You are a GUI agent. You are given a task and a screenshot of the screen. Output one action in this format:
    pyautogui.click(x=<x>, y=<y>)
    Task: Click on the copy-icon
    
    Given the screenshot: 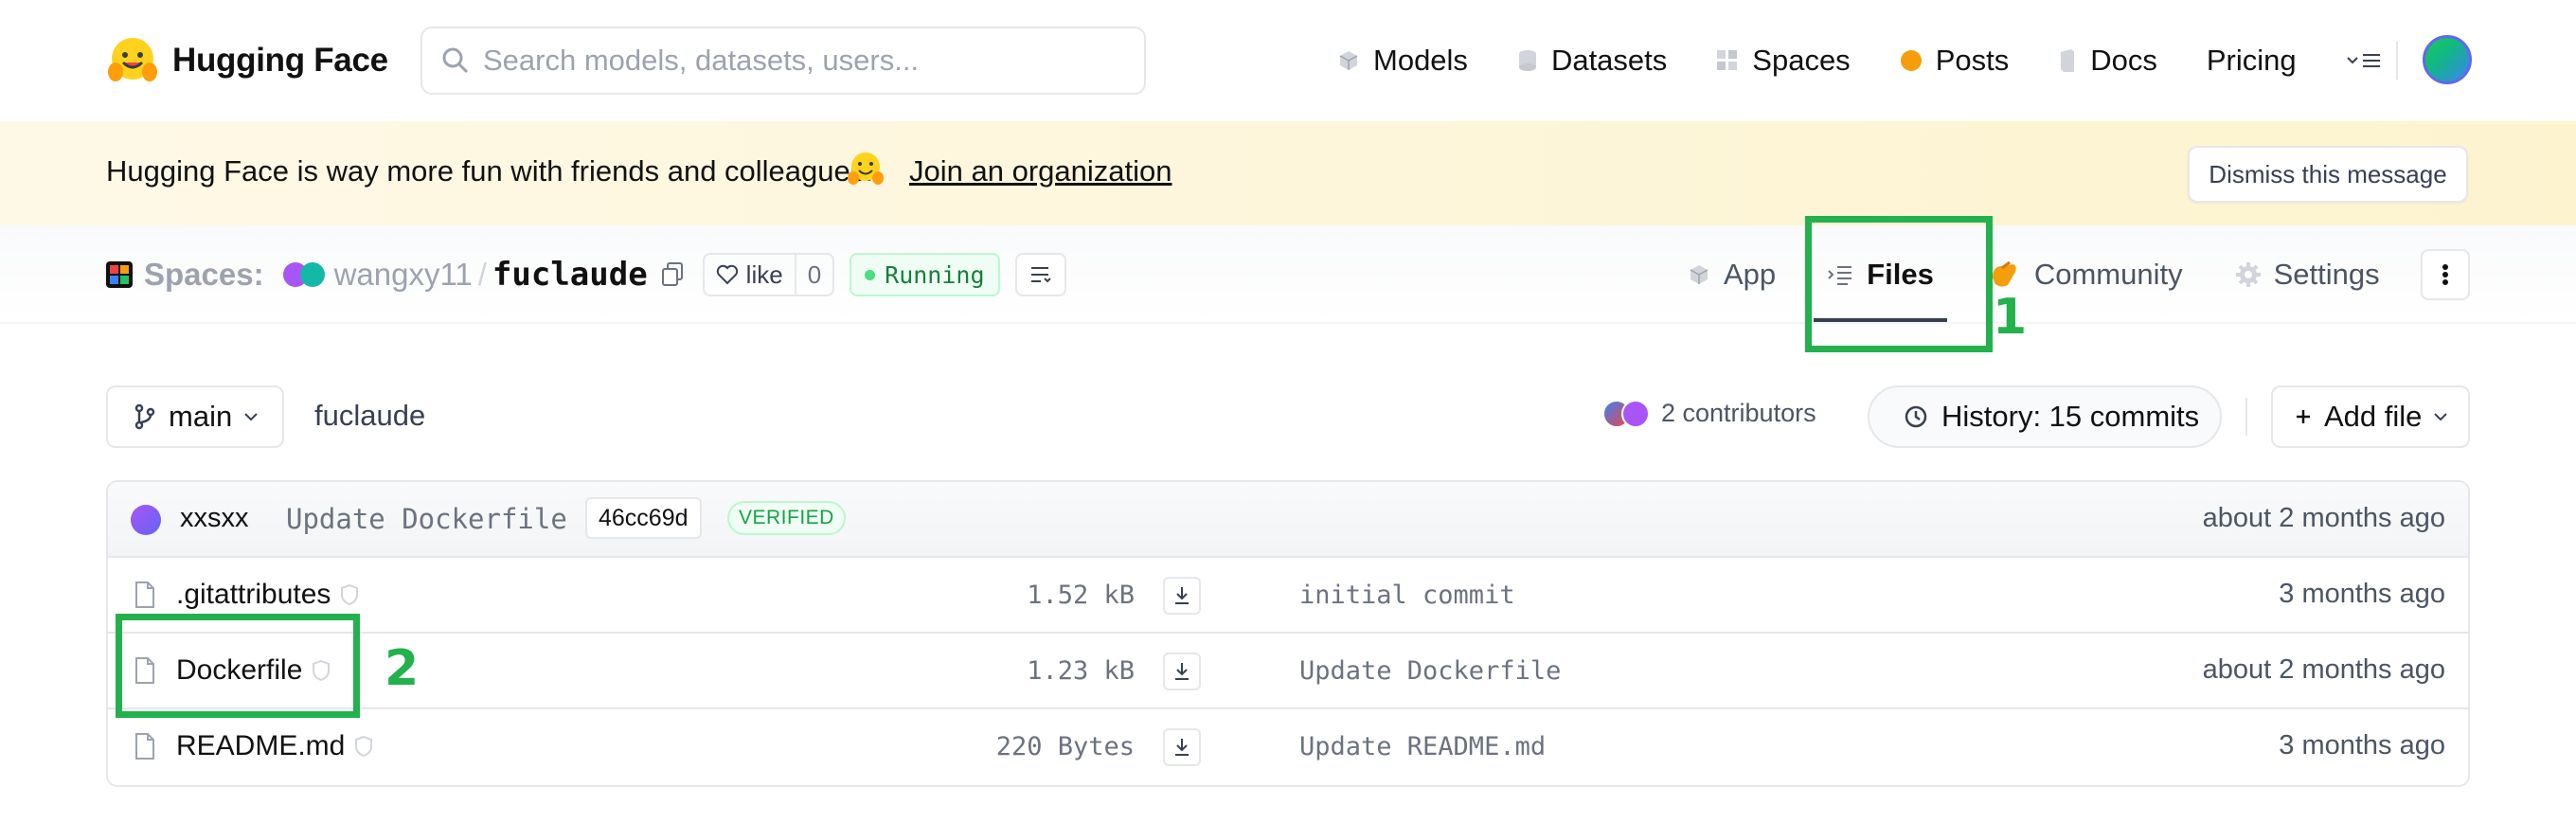 What is the action you would take?
    pyautogui.click(x=672, y=274)
    